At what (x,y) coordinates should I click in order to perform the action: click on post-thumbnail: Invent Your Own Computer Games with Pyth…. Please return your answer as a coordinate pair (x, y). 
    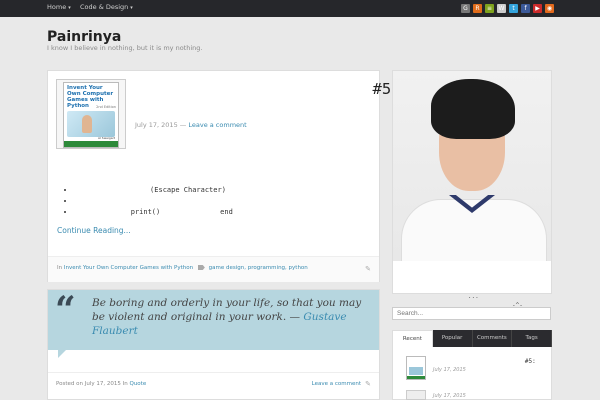
    Looking at the image, I should click on (91, 114).